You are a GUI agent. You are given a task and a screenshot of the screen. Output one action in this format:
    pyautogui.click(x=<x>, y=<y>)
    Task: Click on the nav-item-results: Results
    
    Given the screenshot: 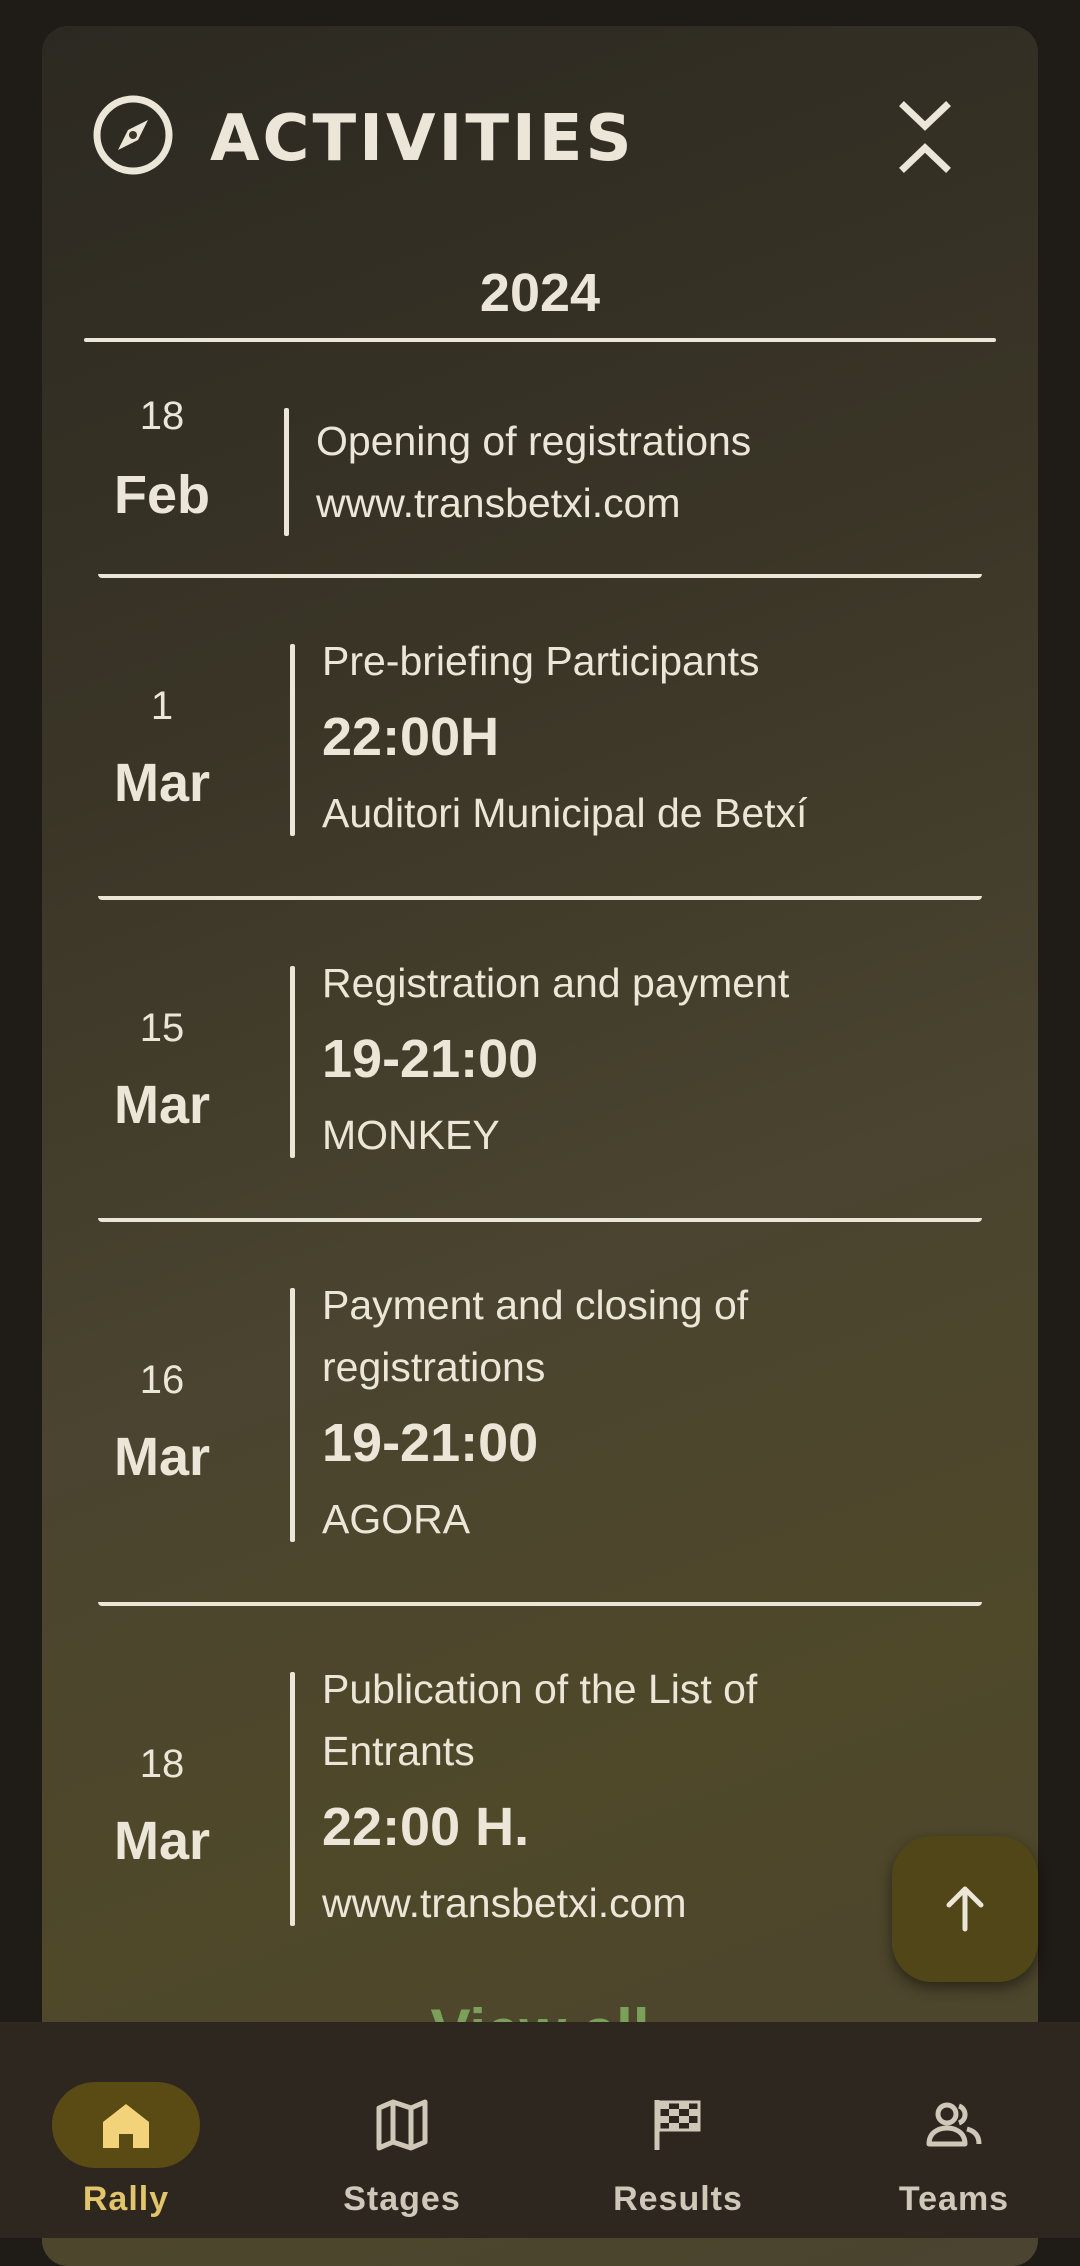 What is the action you would take?
    pyautogui.click(x=678, y=2137)
    